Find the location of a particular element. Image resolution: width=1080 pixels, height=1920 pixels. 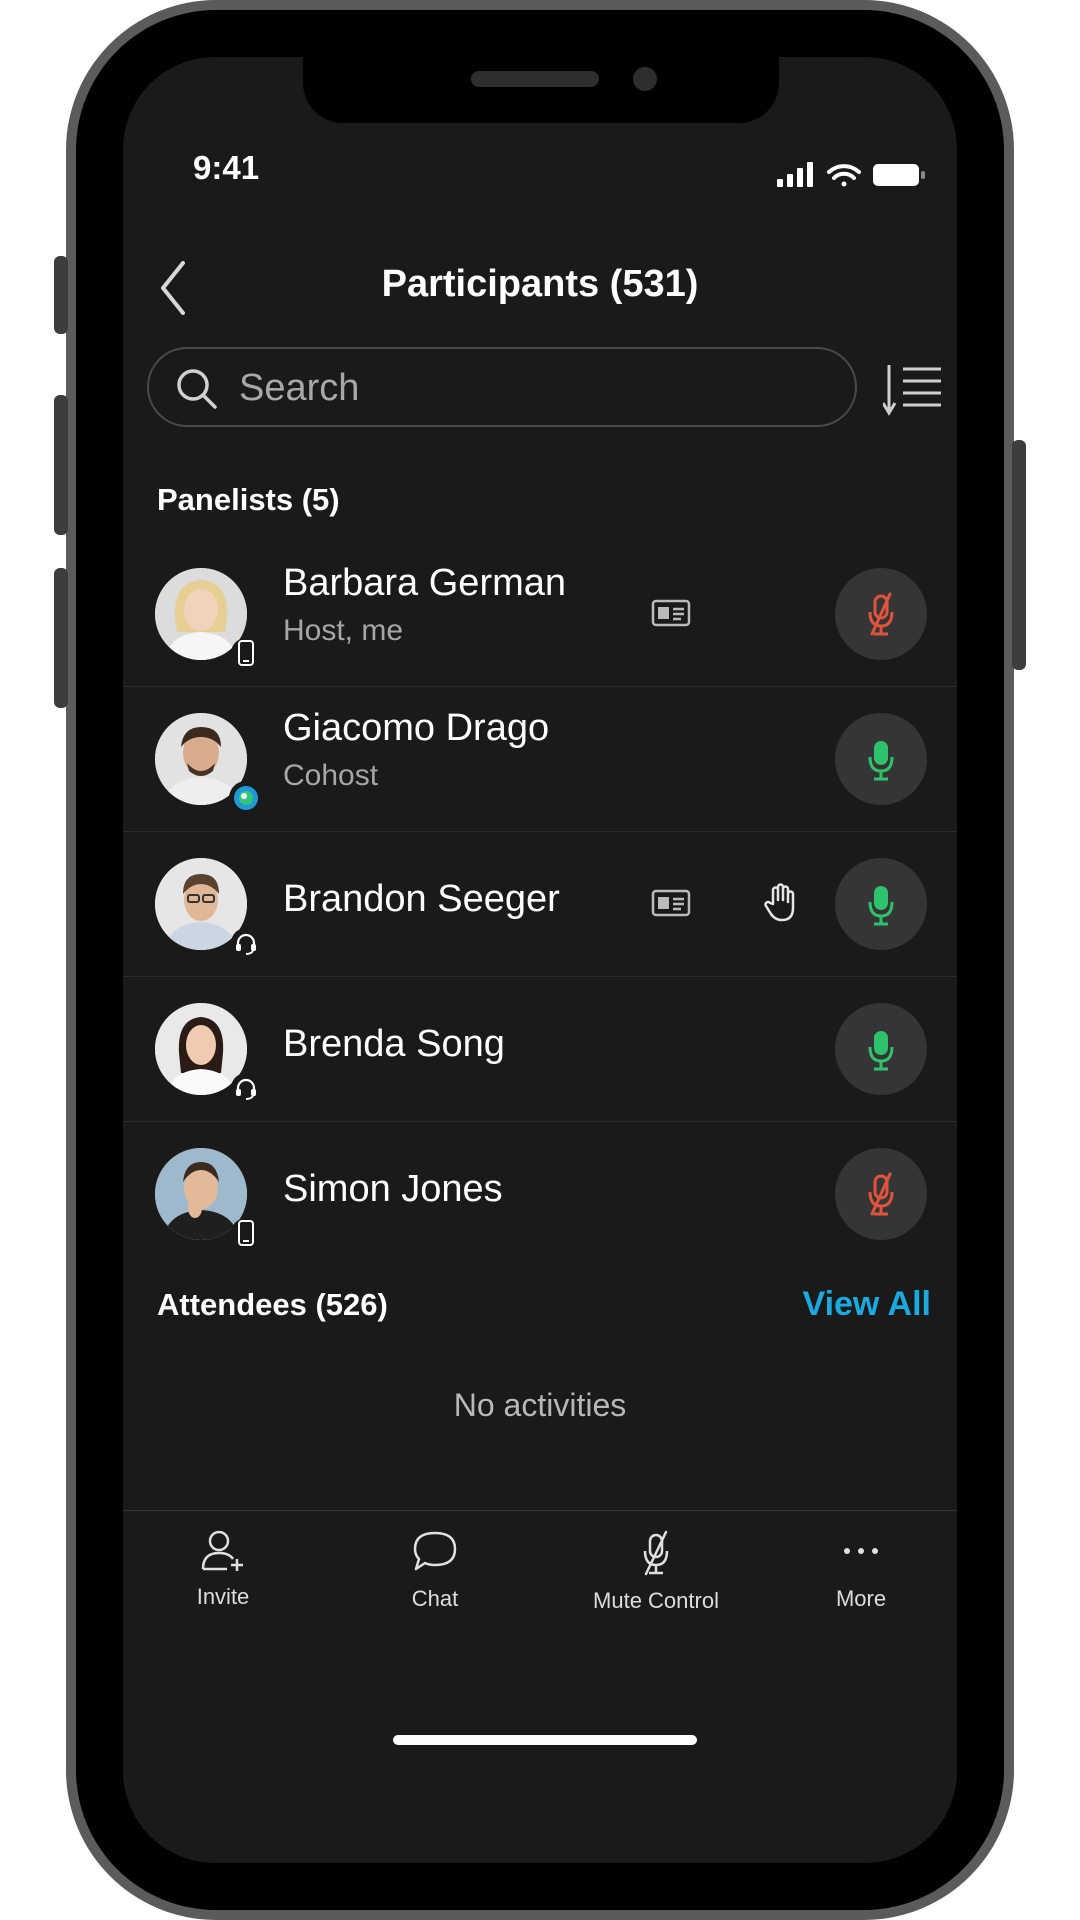

empty-state-text: No activities is located at coordinates (540, 1405).